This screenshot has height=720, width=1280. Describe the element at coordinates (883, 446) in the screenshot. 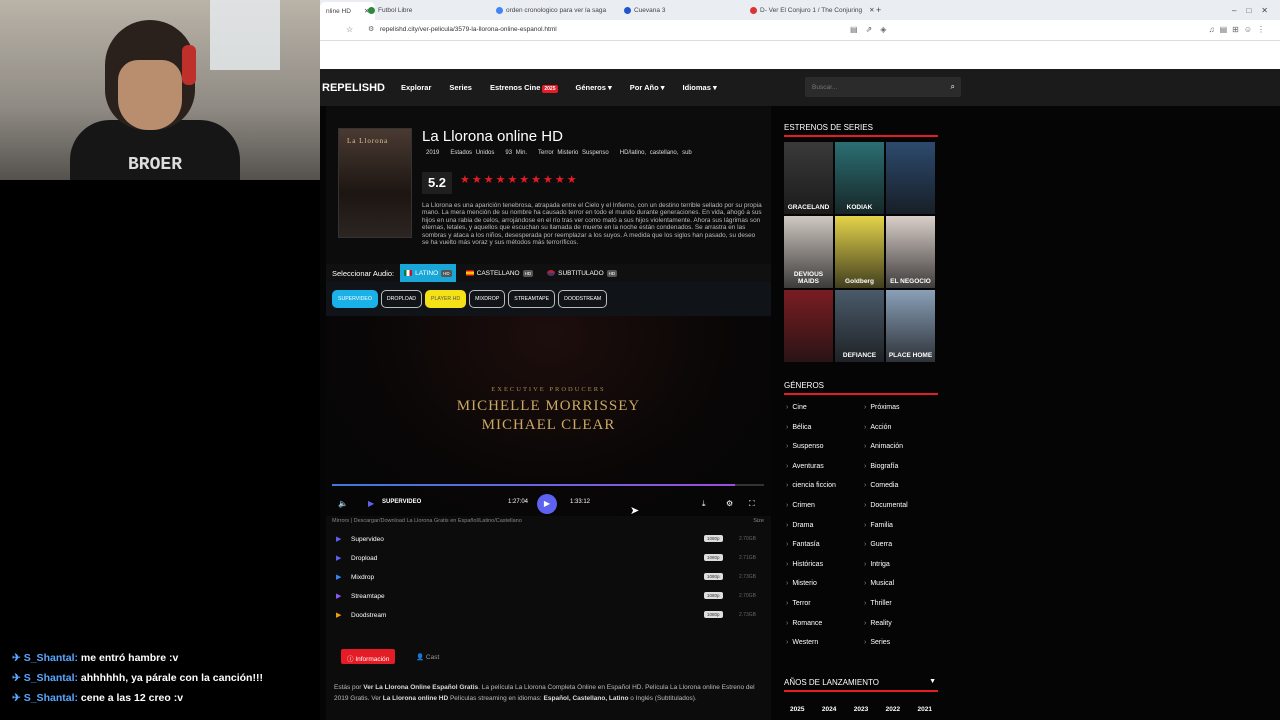

I see `genre-link: Animación` at that location.